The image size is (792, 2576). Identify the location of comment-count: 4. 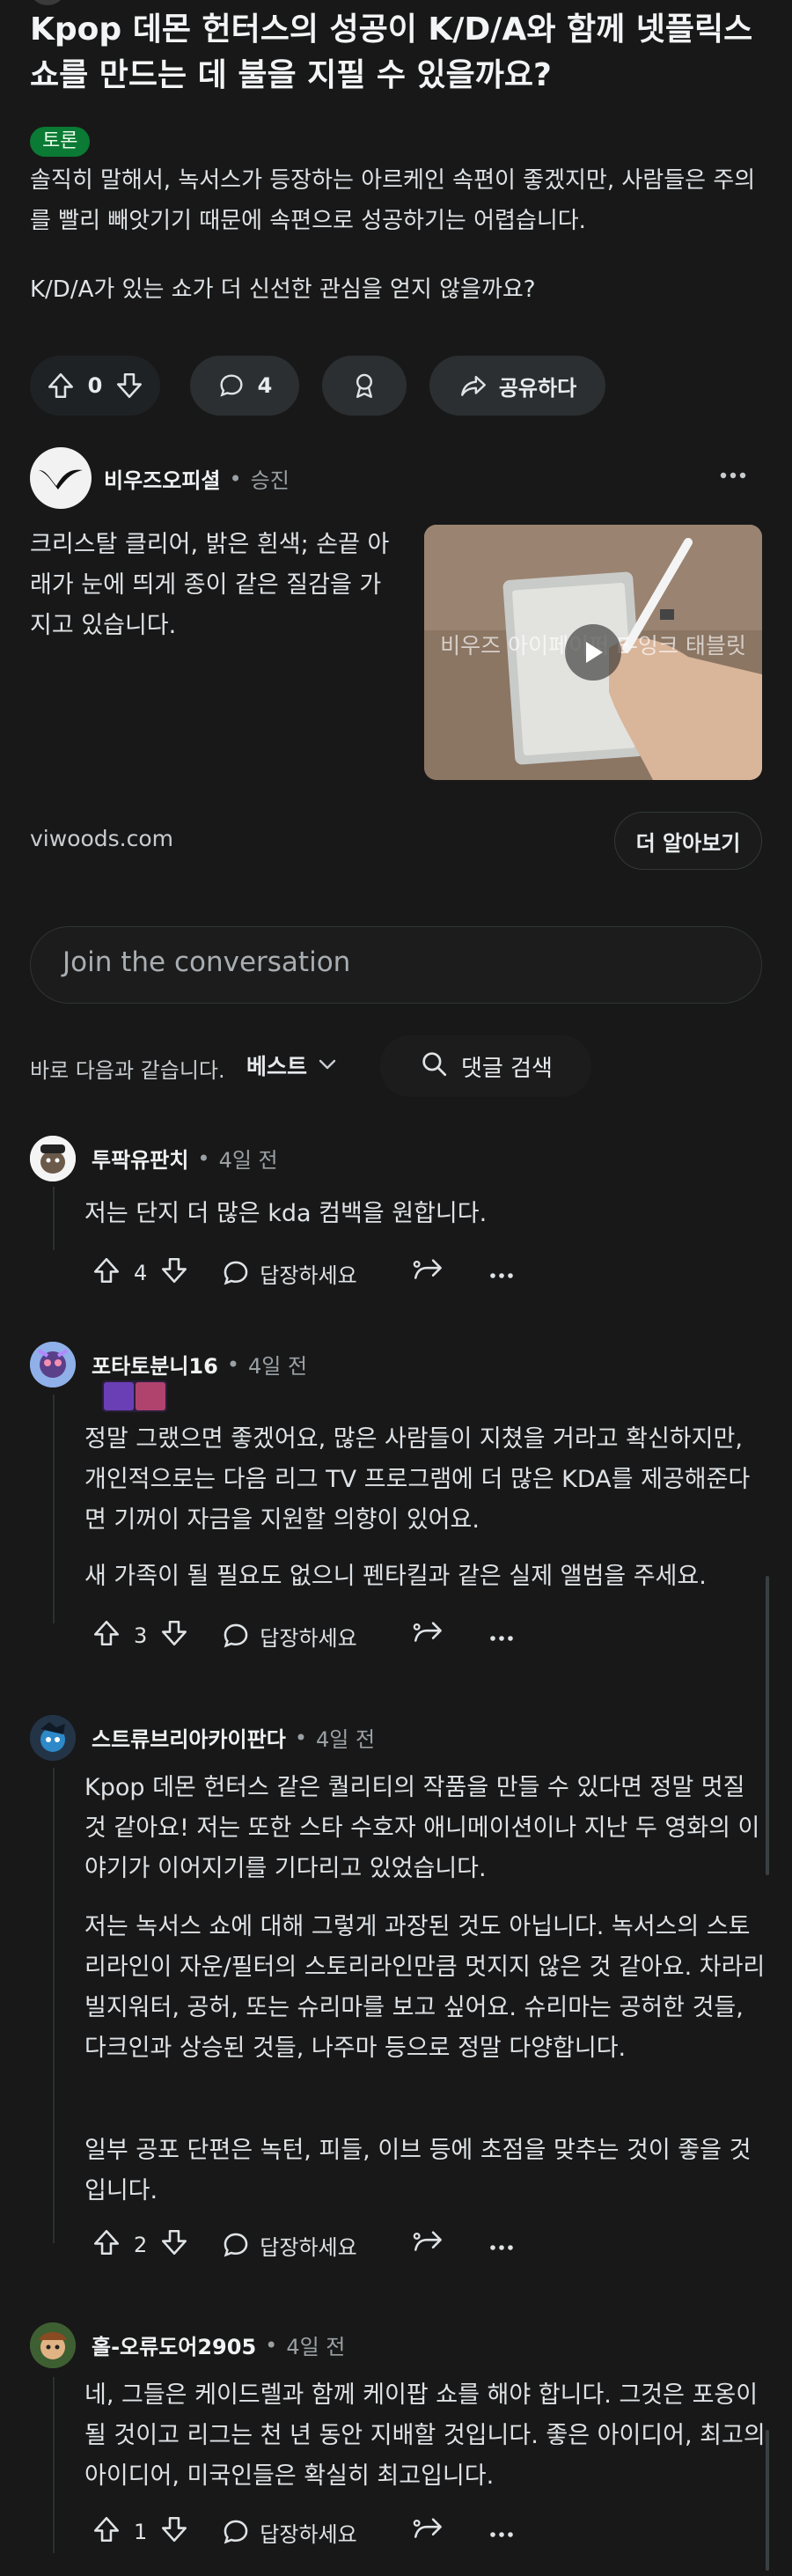
(265, 386).